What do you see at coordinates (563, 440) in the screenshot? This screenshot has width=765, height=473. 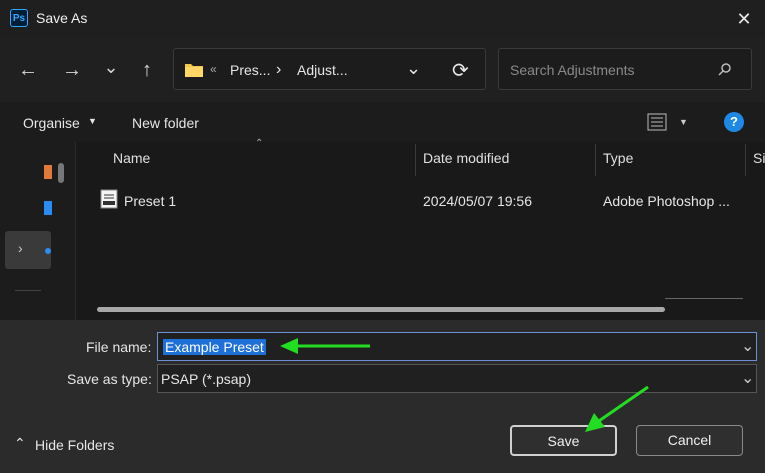 I see `save-button: Save` at bounding box center [563, 440].